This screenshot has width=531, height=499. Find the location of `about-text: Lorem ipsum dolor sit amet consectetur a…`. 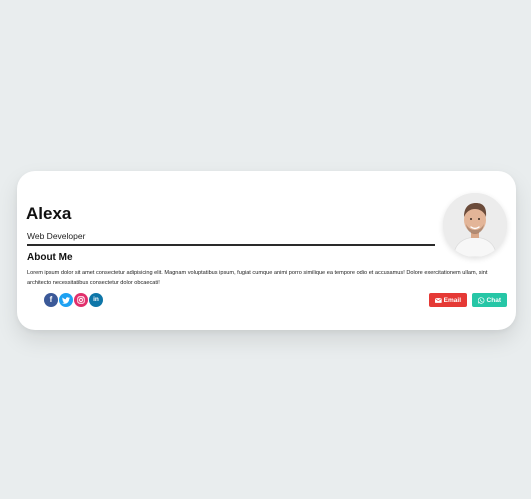

about-text: Lorem ipsum dolor sit amet consectetur a… is located at coordinates (257, 278).